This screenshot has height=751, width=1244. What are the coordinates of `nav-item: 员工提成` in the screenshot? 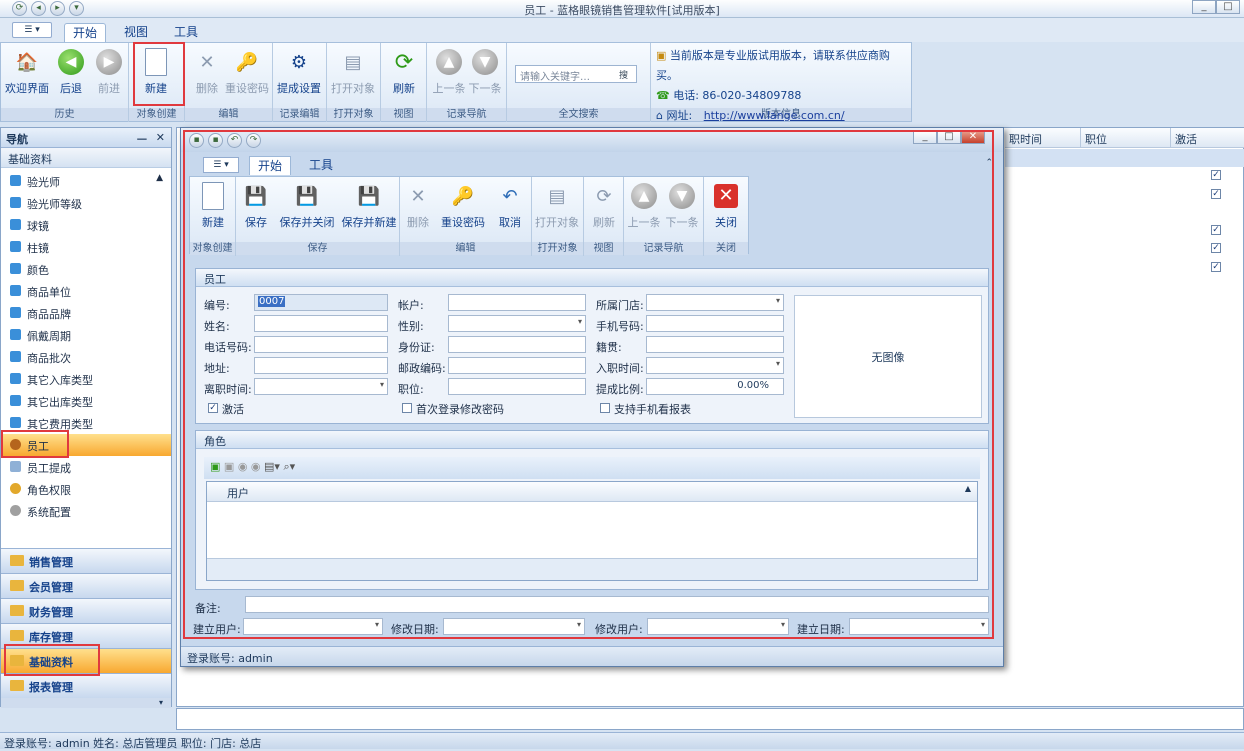 It's located at (86, 467).